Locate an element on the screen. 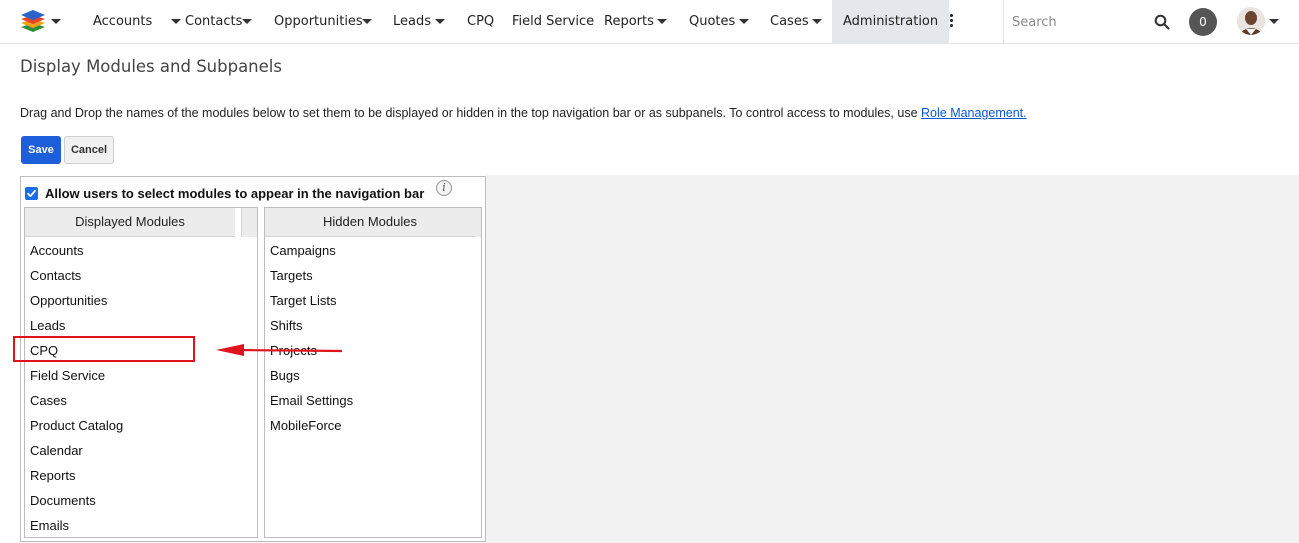  vertical-ellipsis-icon is located at coordinates (951, 22).